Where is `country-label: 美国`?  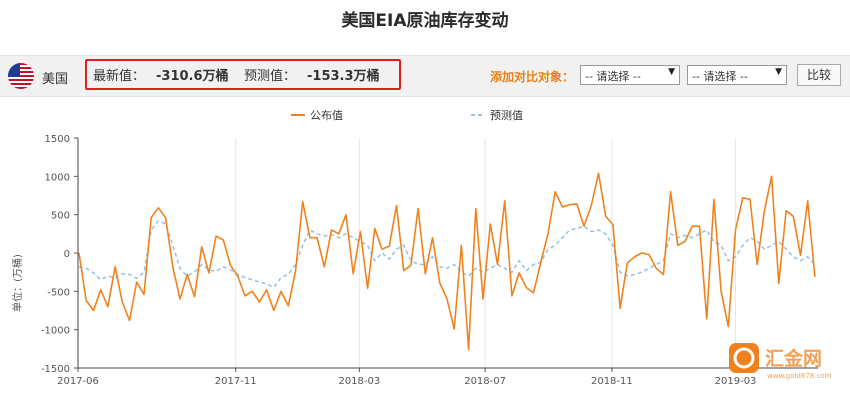
country-label: 美国 is located at coordinates (55, 79).